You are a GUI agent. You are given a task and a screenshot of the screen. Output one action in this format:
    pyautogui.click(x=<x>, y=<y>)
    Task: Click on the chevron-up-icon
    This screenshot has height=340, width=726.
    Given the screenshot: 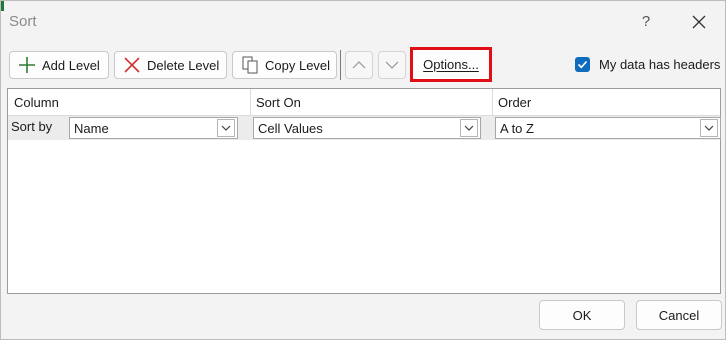 What is the action you would take?
    pyautogui.click(x=359, y=65)
    